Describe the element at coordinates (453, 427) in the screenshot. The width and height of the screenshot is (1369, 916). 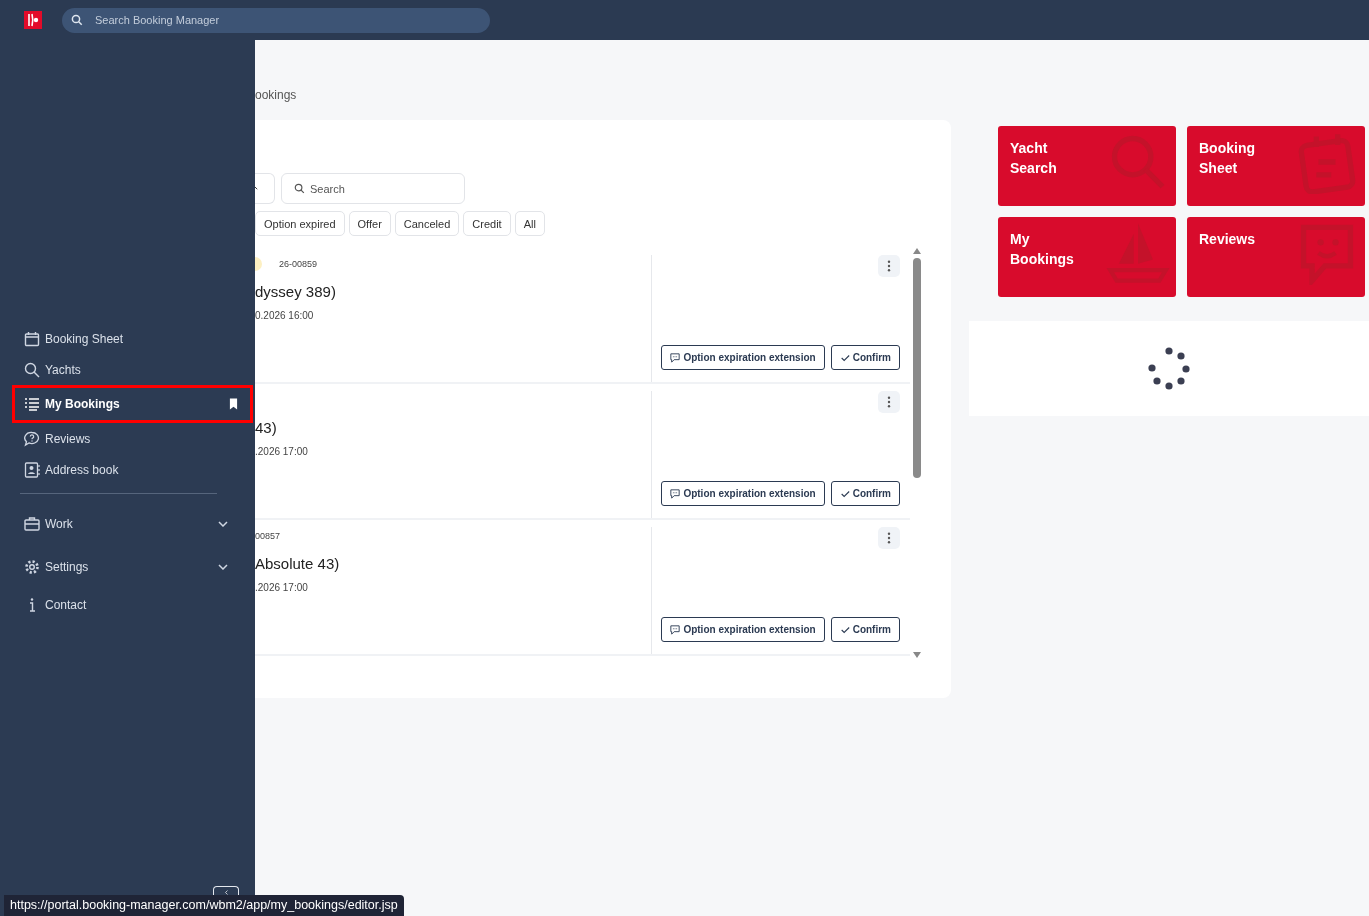
I see `booking-title: 43)` at that location.